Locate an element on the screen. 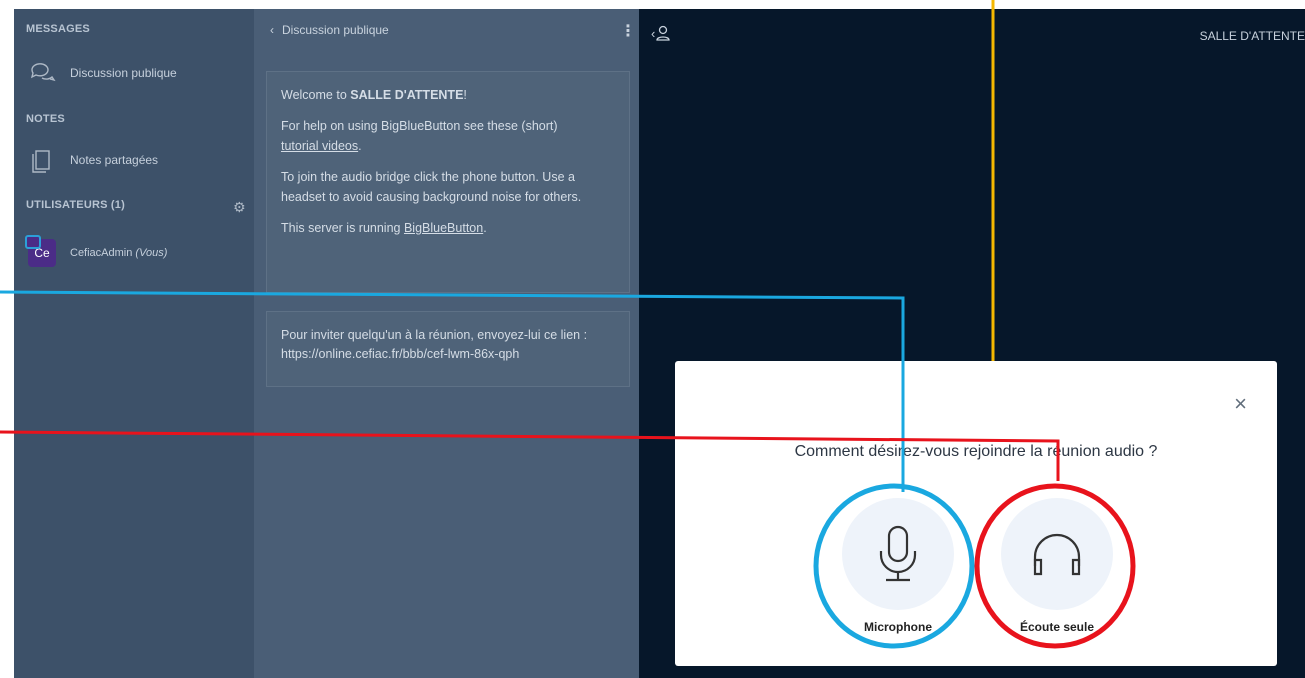  gear-icon: ⚙ is located at coordinates (239, 207).